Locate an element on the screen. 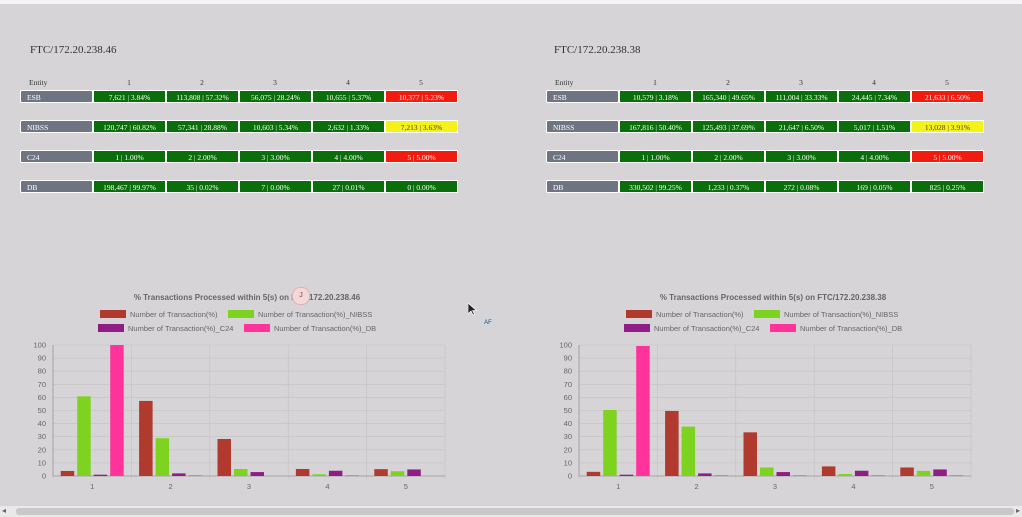 Image resolution: width=1022 pixels, height=517 pixels. af-badge: AF is located at coordinates (488, 323).